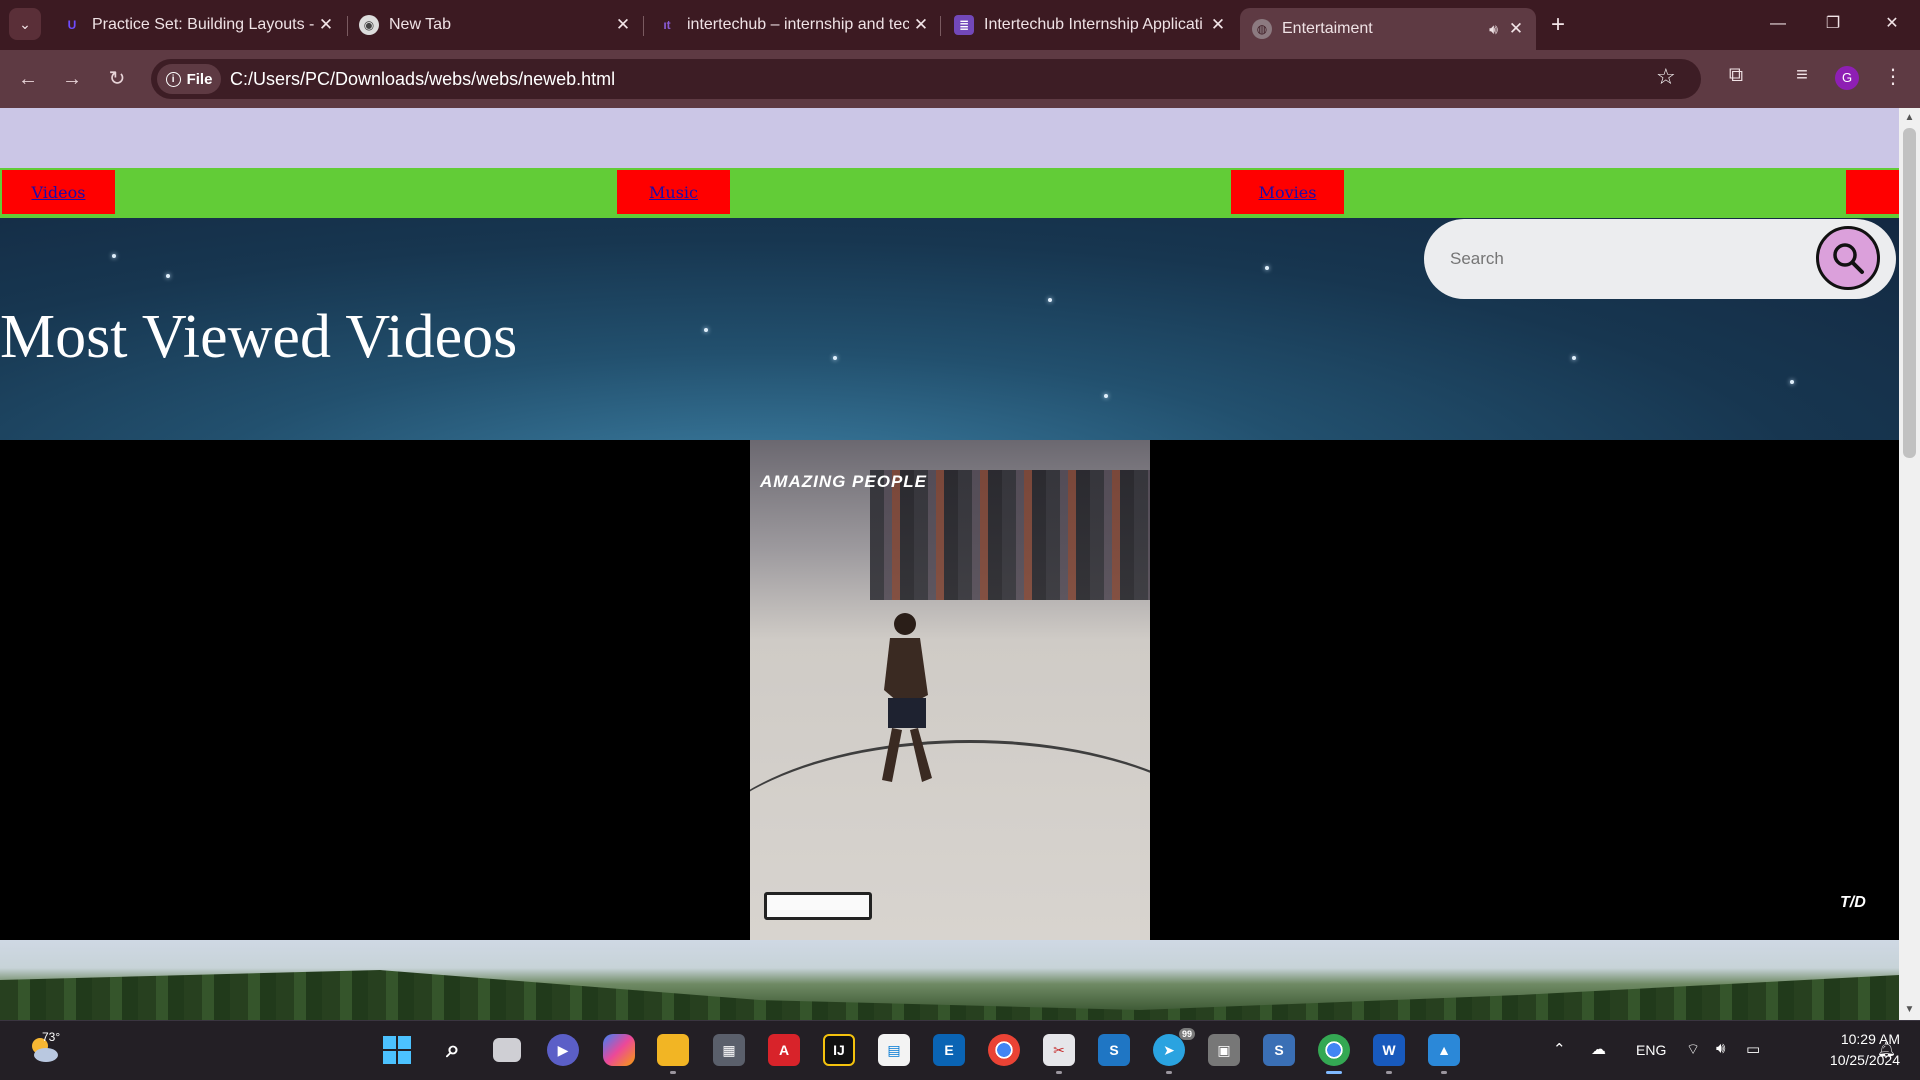  I want to click on store-icon: ▤, so click(894, 1050).